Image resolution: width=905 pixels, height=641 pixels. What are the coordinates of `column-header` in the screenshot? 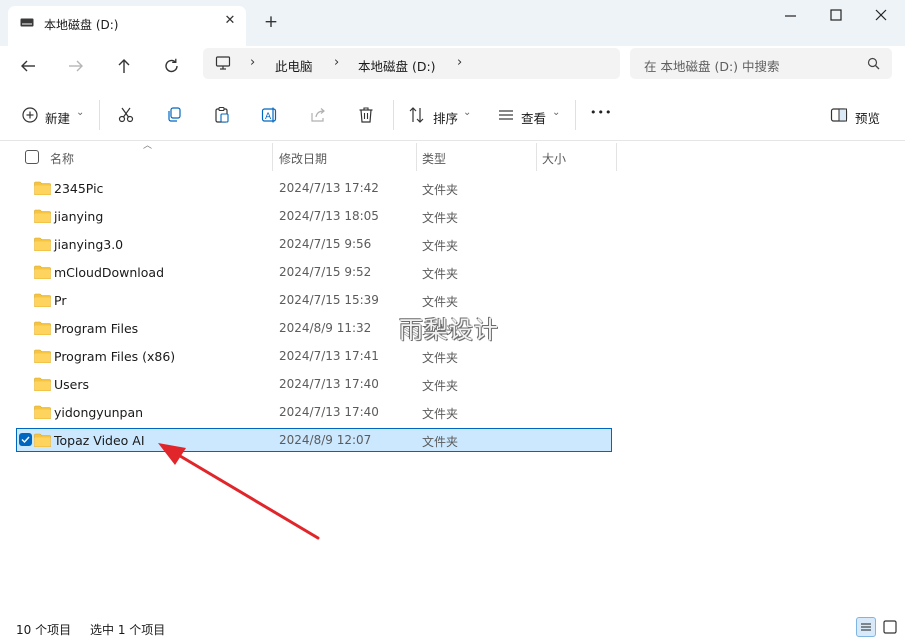 It's located at (452, 156).